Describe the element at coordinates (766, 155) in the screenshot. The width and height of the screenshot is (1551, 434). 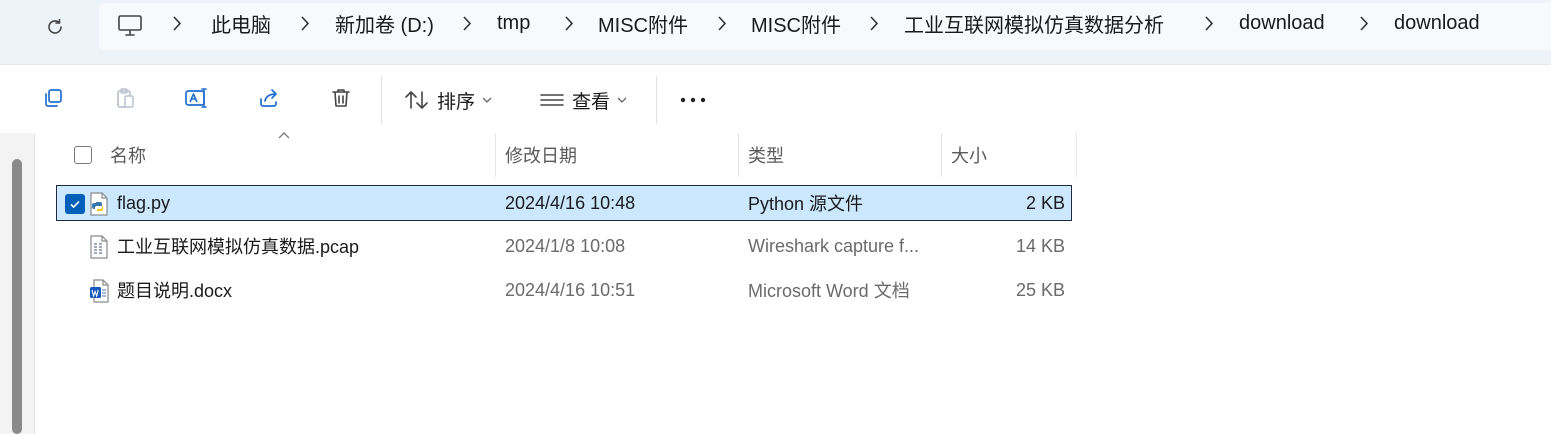
I see `column-header-type: 类型` at that location.